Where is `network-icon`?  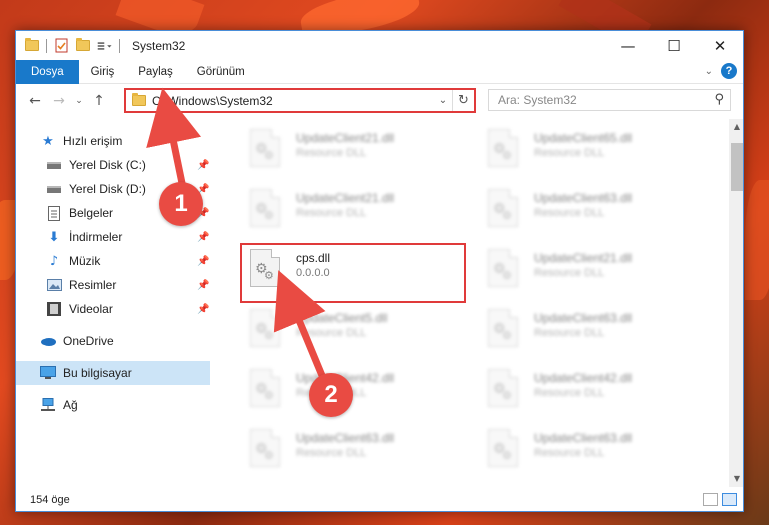 network-icon is located at coordinates (48, 405).